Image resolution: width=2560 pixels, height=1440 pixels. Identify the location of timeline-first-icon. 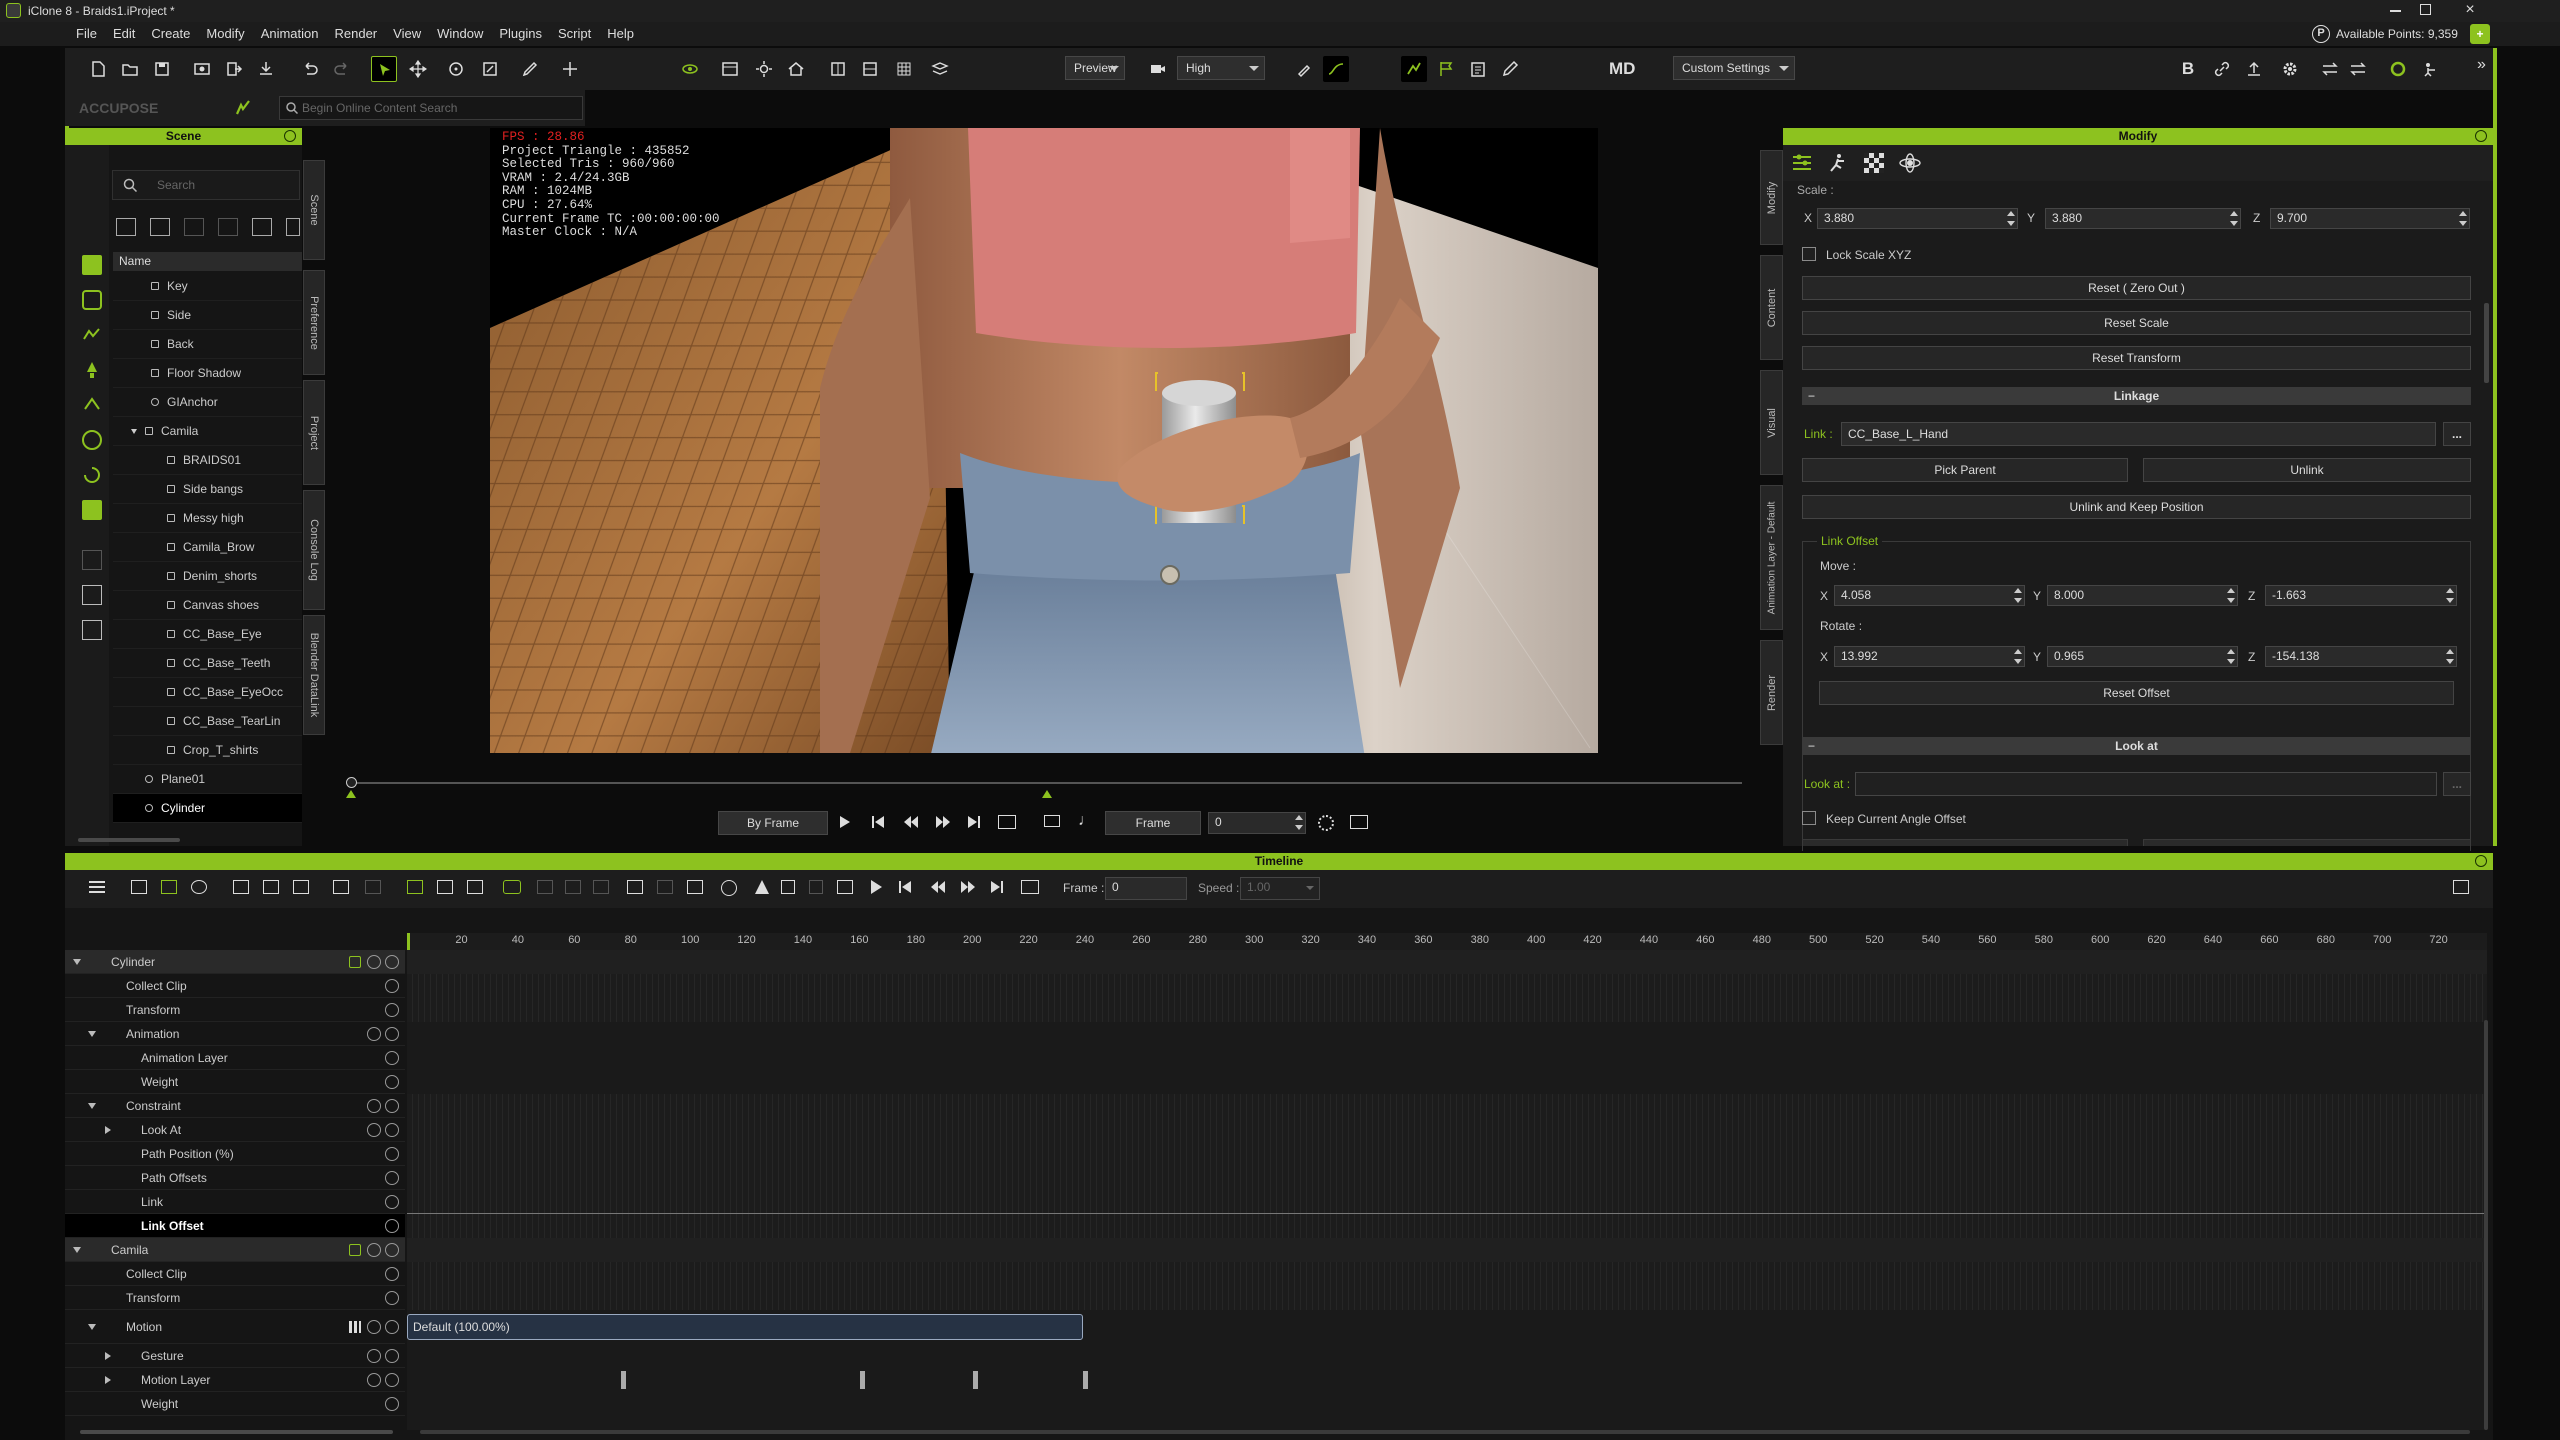
(905, 887).